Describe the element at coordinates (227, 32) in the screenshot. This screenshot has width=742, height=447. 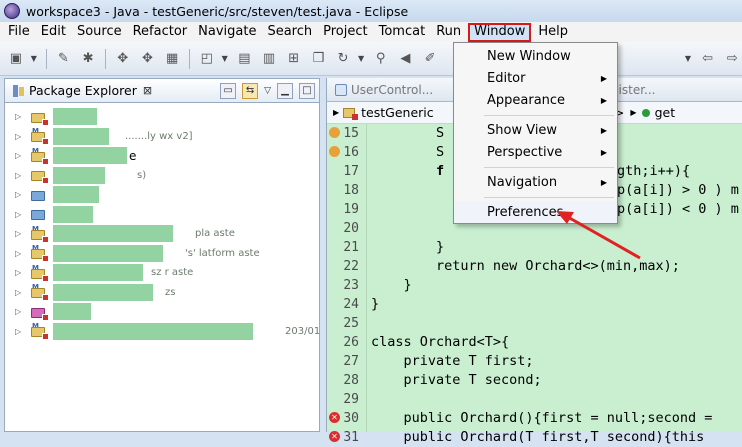
I see `menu-navigate: Navigate` at that location.